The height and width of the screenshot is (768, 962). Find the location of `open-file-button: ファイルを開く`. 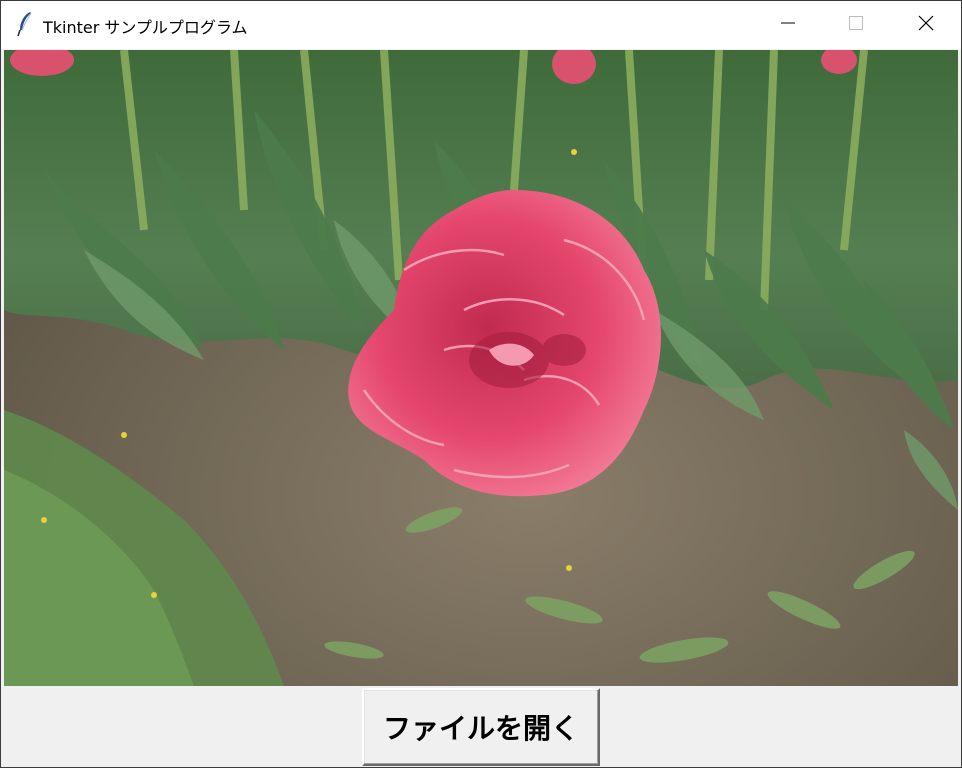

open-file-button: ファイルを開く is located at coordinates (481, 727).